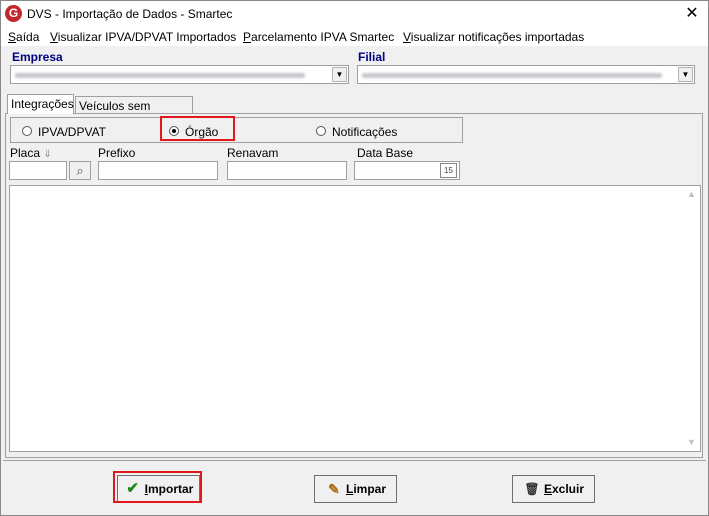  I want to click on title-bar: G DVS - Importação de Dados - Smartec ✕, so click(354, 14).